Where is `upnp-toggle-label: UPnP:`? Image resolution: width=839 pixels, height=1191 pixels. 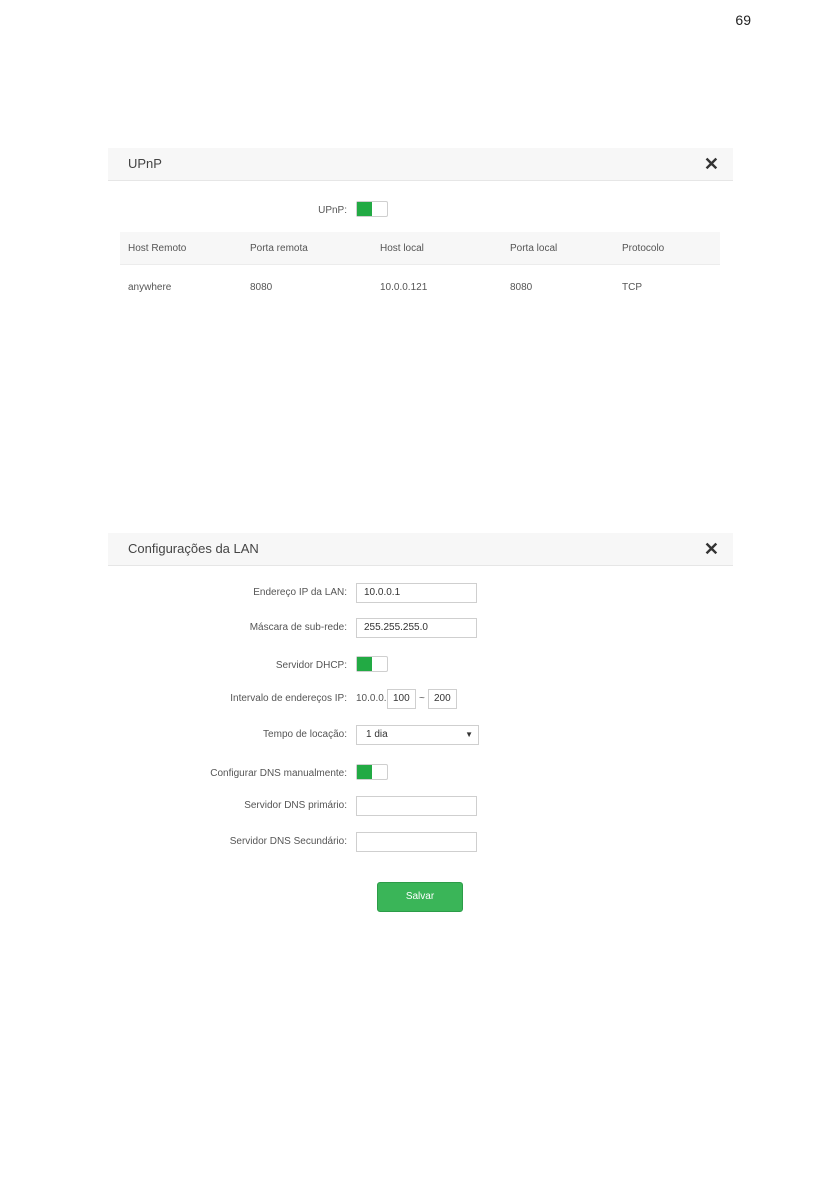
upnp-toggle-label: UPnP: is located at coordinates (332, 210).